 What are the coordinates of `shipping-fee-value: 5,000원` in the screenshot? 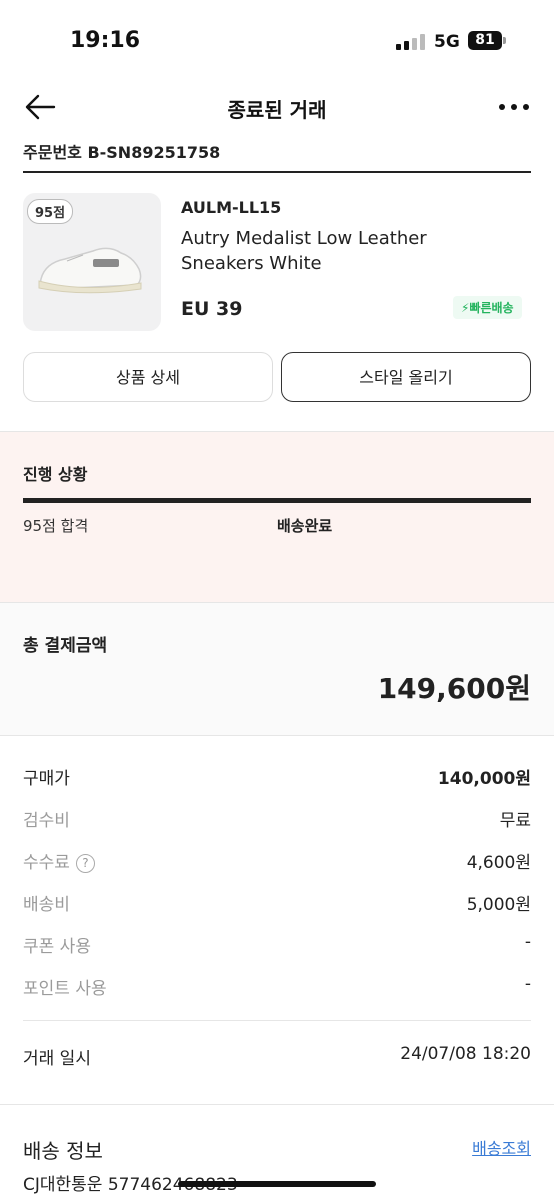 It's located at (498, 905).